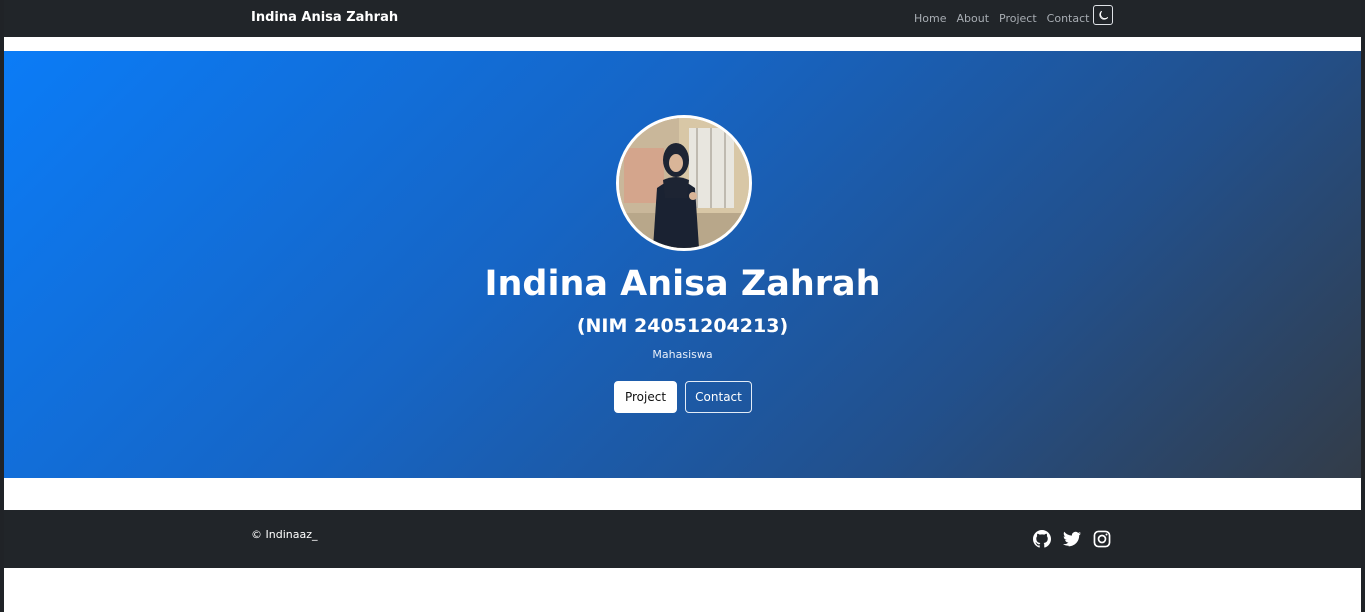 Image resolution: width=1365 pixels, height=612 pixels. I want to click on github-icon, so click(1042, 539).